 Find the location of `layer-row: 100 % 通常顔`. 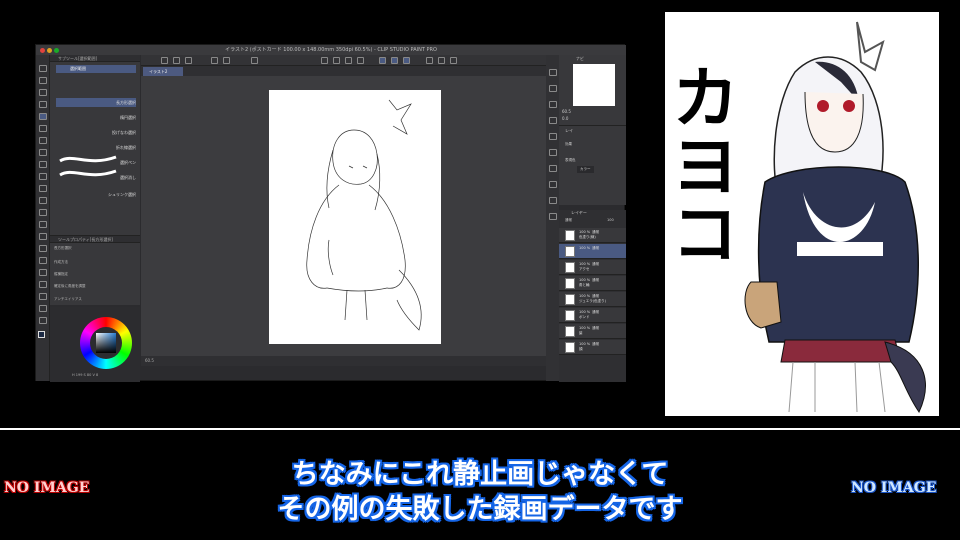

layer-row: 100 % 通常顔 is located at coordinates (592, 347).